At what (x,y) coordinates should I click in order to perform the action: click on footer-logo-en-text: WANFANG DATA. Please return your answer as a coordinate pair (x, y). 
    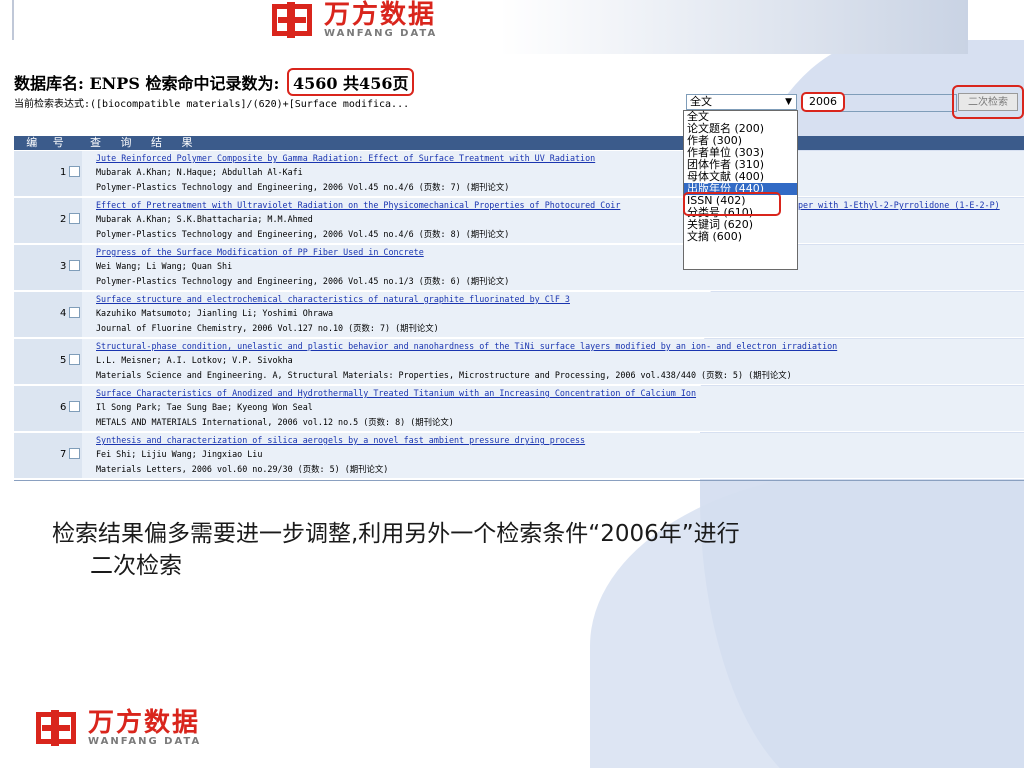
    Looking at the image, I should click on (145, 741).